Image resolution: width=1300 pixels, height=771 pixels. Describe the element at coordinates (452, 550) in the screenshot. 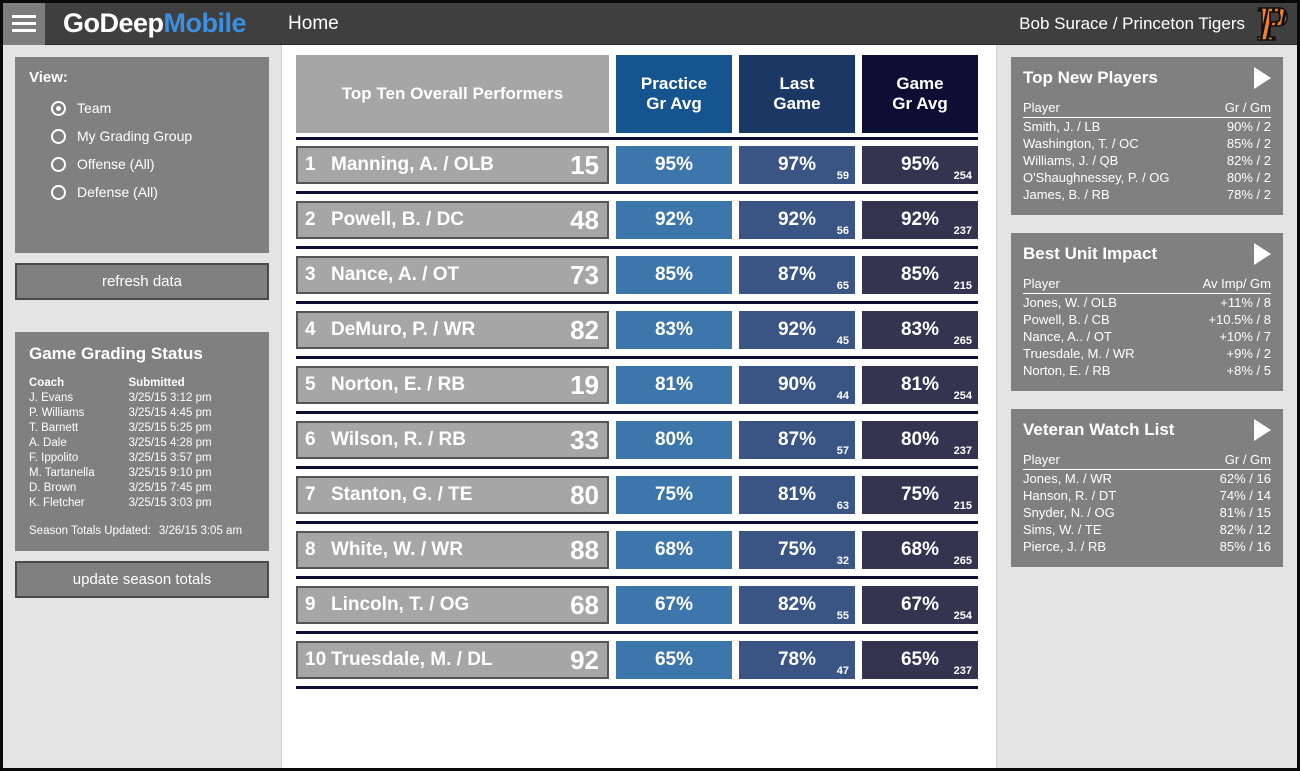

I see `player-name-cell: 8 White, W. / WR 88` at that location.